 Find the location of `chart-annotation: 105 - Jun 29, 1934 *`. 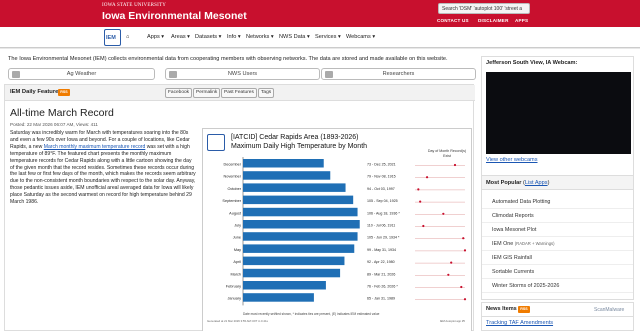

chart-annotation: 105 - Jun 29, 1934 * is located at coordinates (383, 238).